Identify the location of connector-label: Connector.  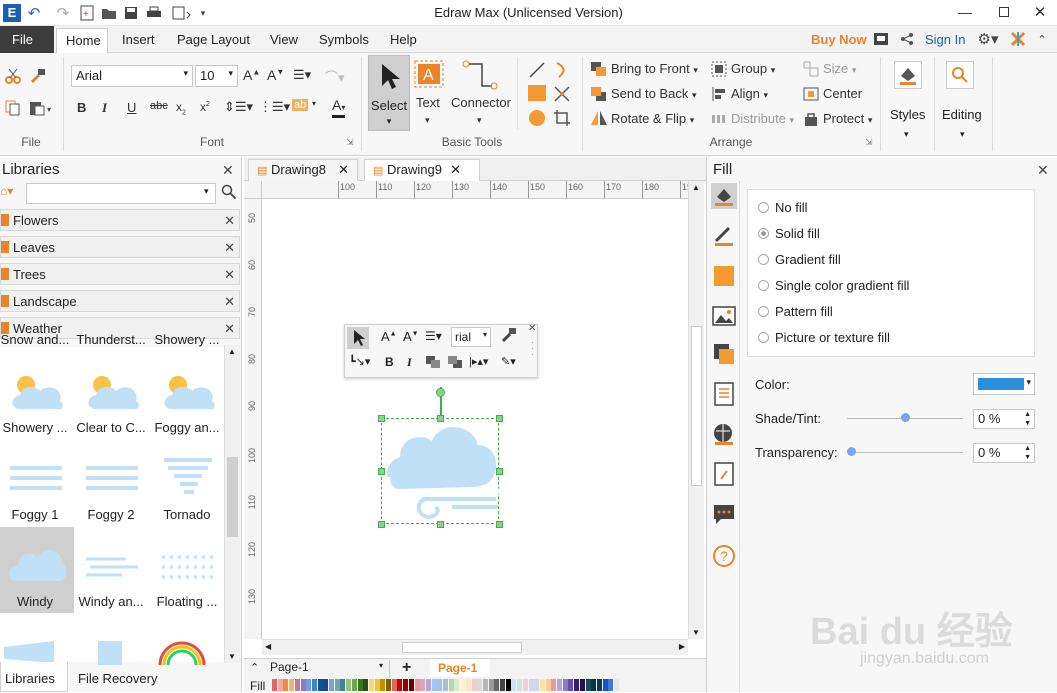
(481, 102).